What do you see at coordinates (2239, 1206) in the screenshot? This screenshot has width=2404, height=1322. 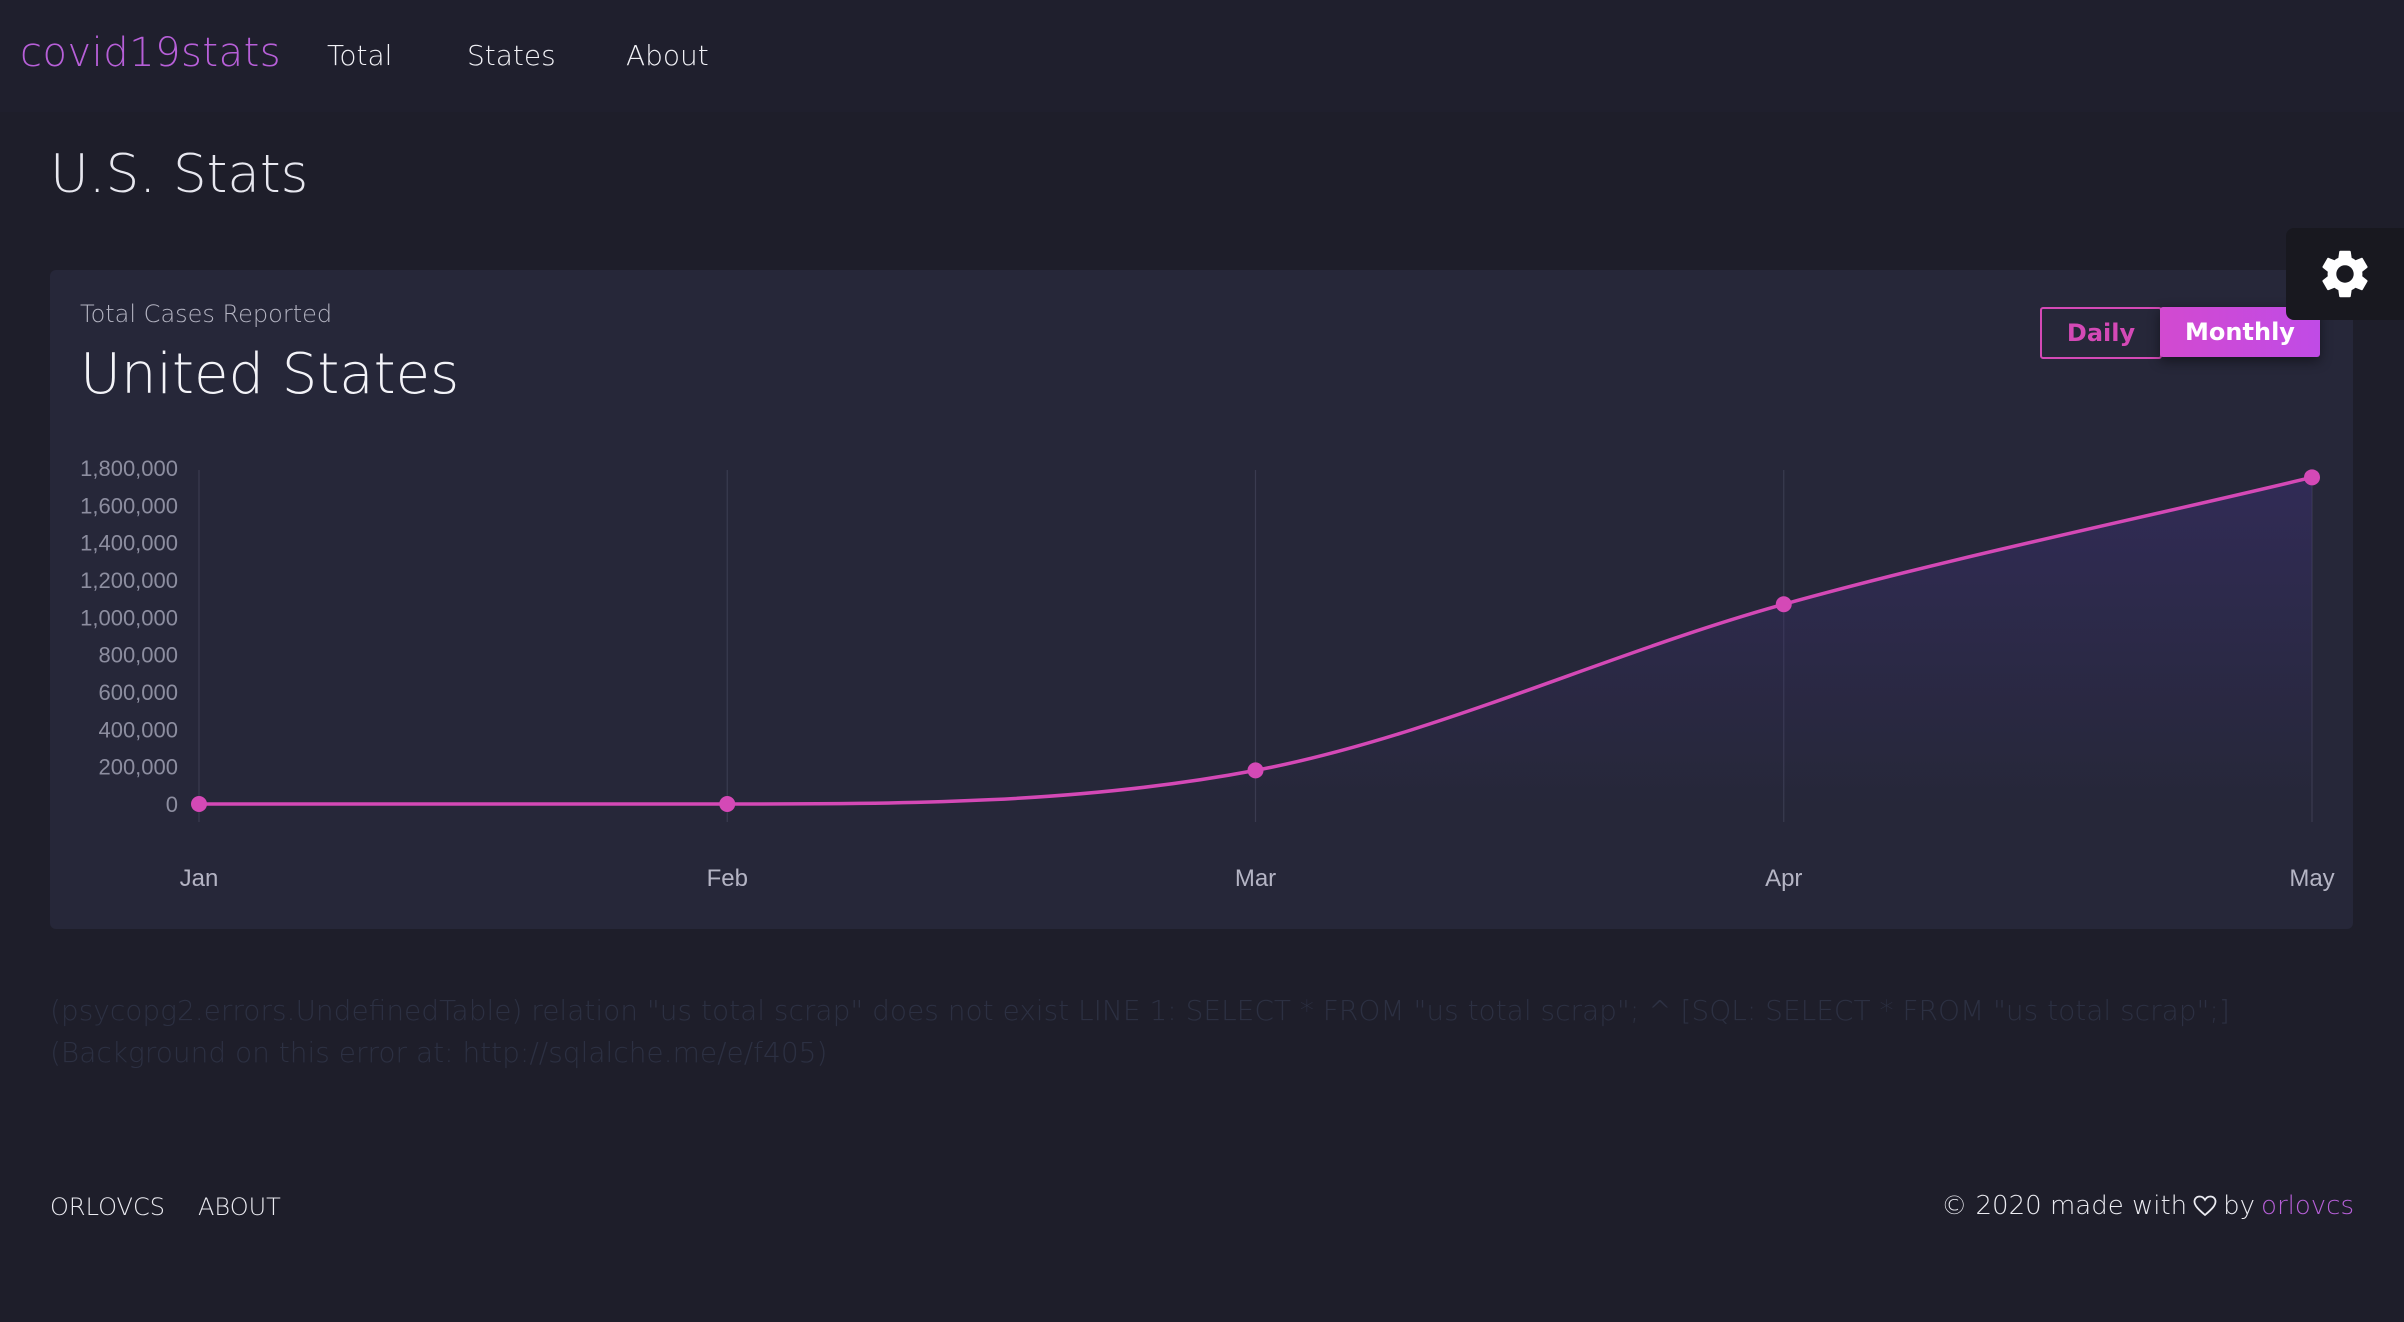 I see `footer-by: by` at bounding box center [2239, 1206].